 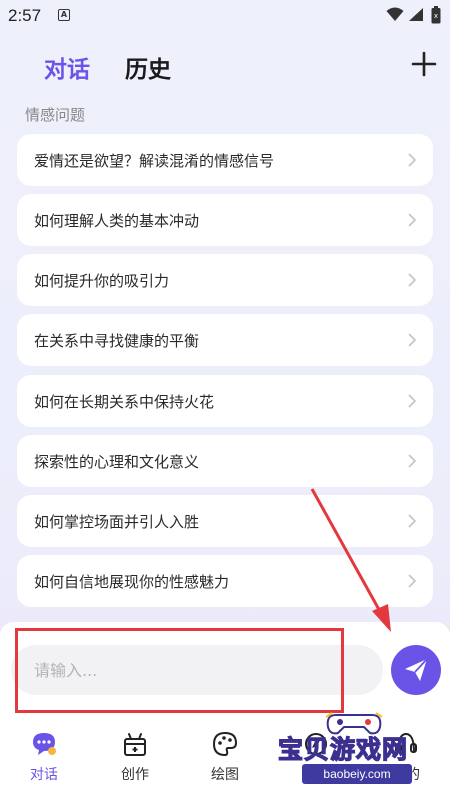 I want to click on list-item: 探索性的心理和文化意义, so click(x=225, y=461).